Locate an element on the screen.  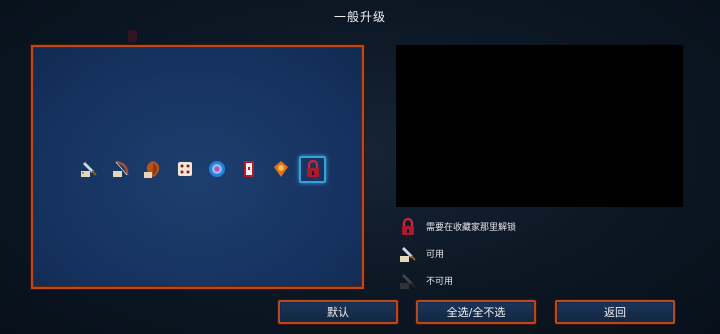
default-button: 默认 is located at coordinates (338, 312).